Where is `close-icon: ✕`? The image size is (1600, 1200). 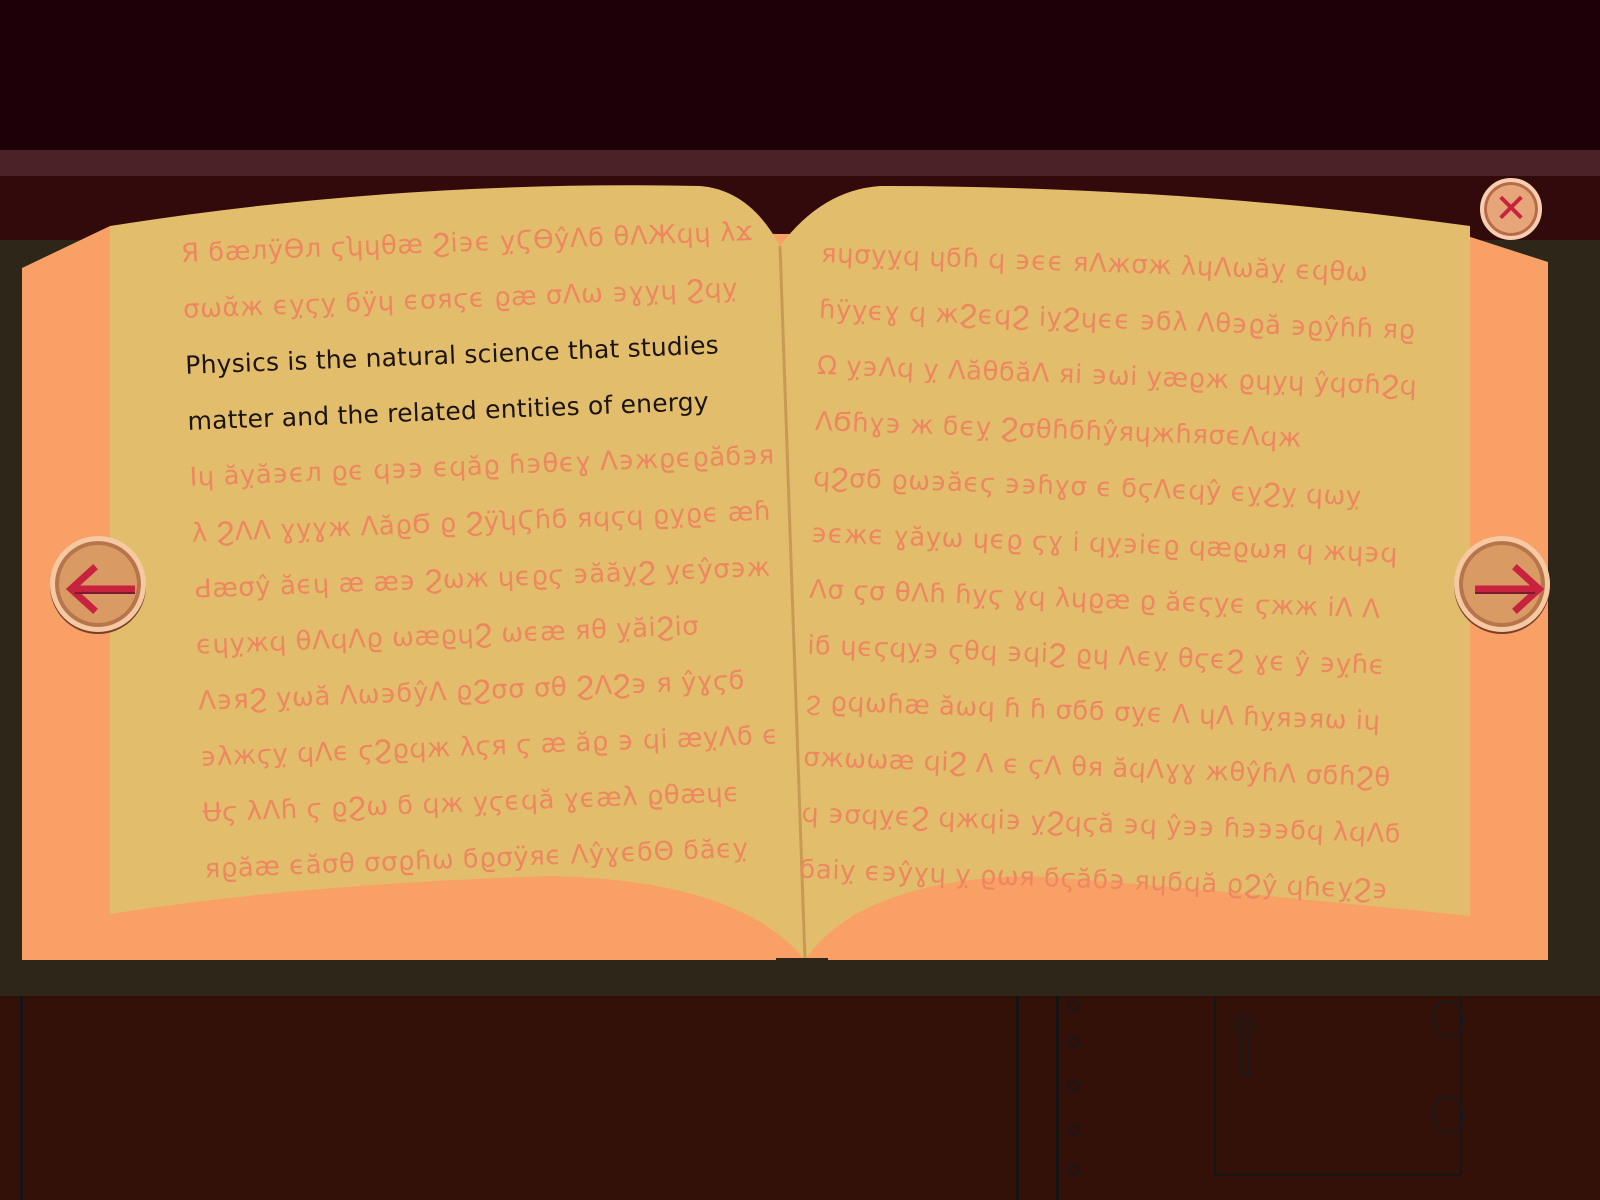
close-icon: ✕ is located at coordinates (1511, 209).